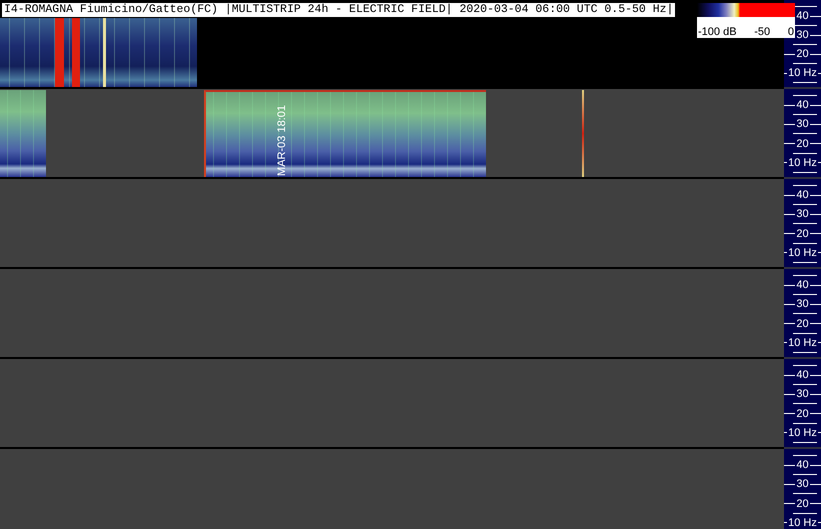  I want to click on scale-label: 0, so click(791, 32).